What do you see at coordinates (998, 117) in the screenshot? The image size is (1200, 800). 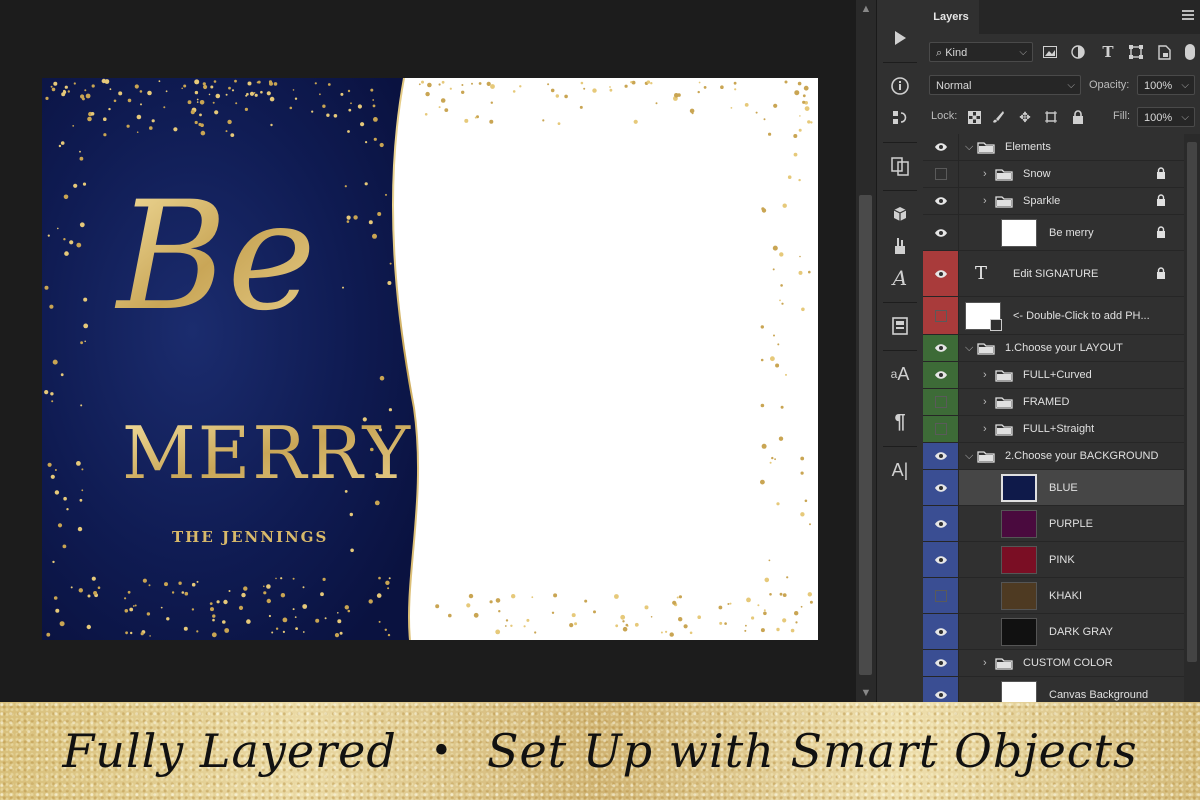 I see `lock-brush-icon` at bounding box center [998, 117].